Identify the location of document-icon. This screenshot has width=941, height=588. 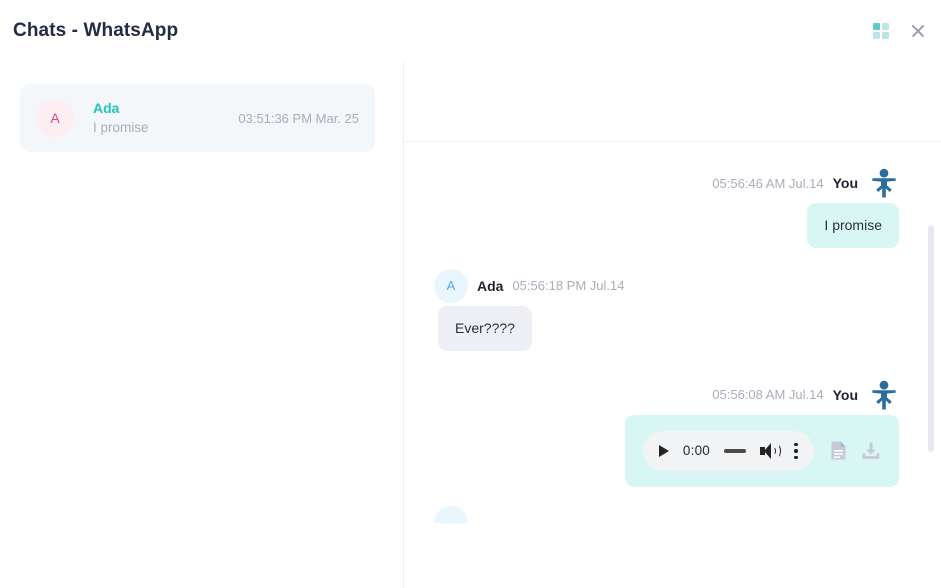
(838, 450).